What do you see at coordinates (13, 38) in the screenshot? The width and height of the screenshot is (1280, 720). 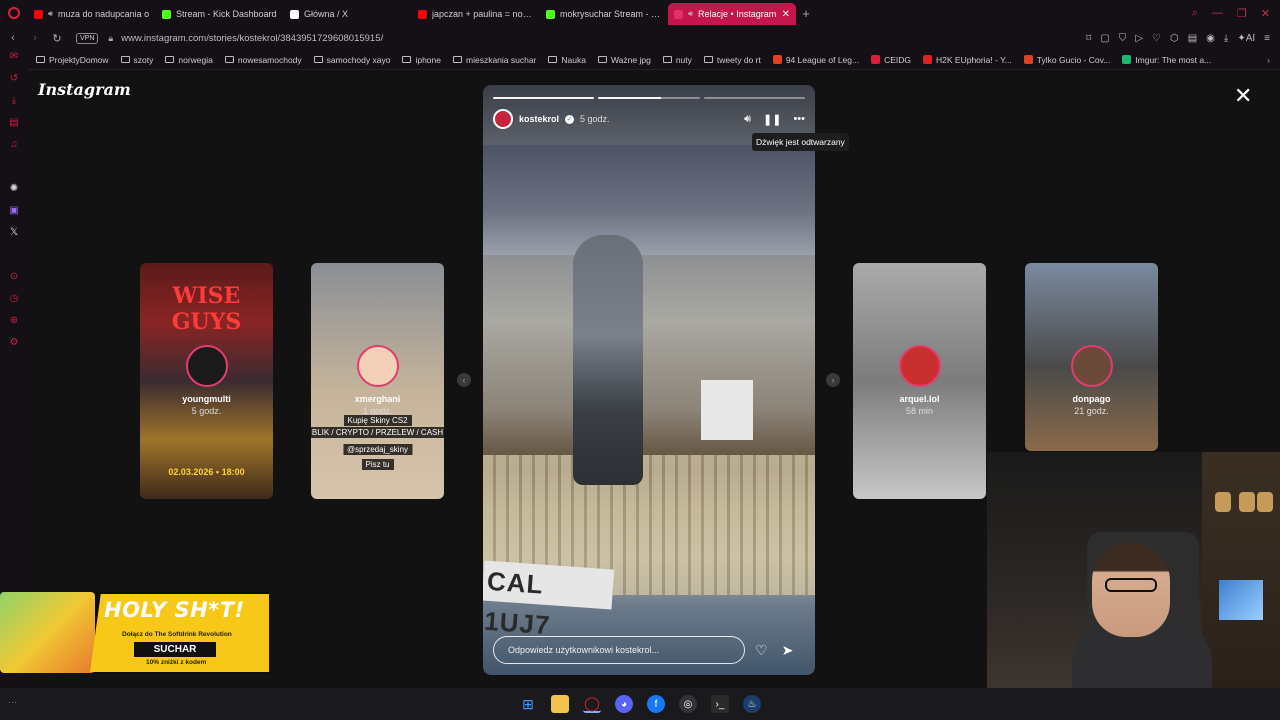 I see `back-button: ‹` at bounding box center [13, 38].